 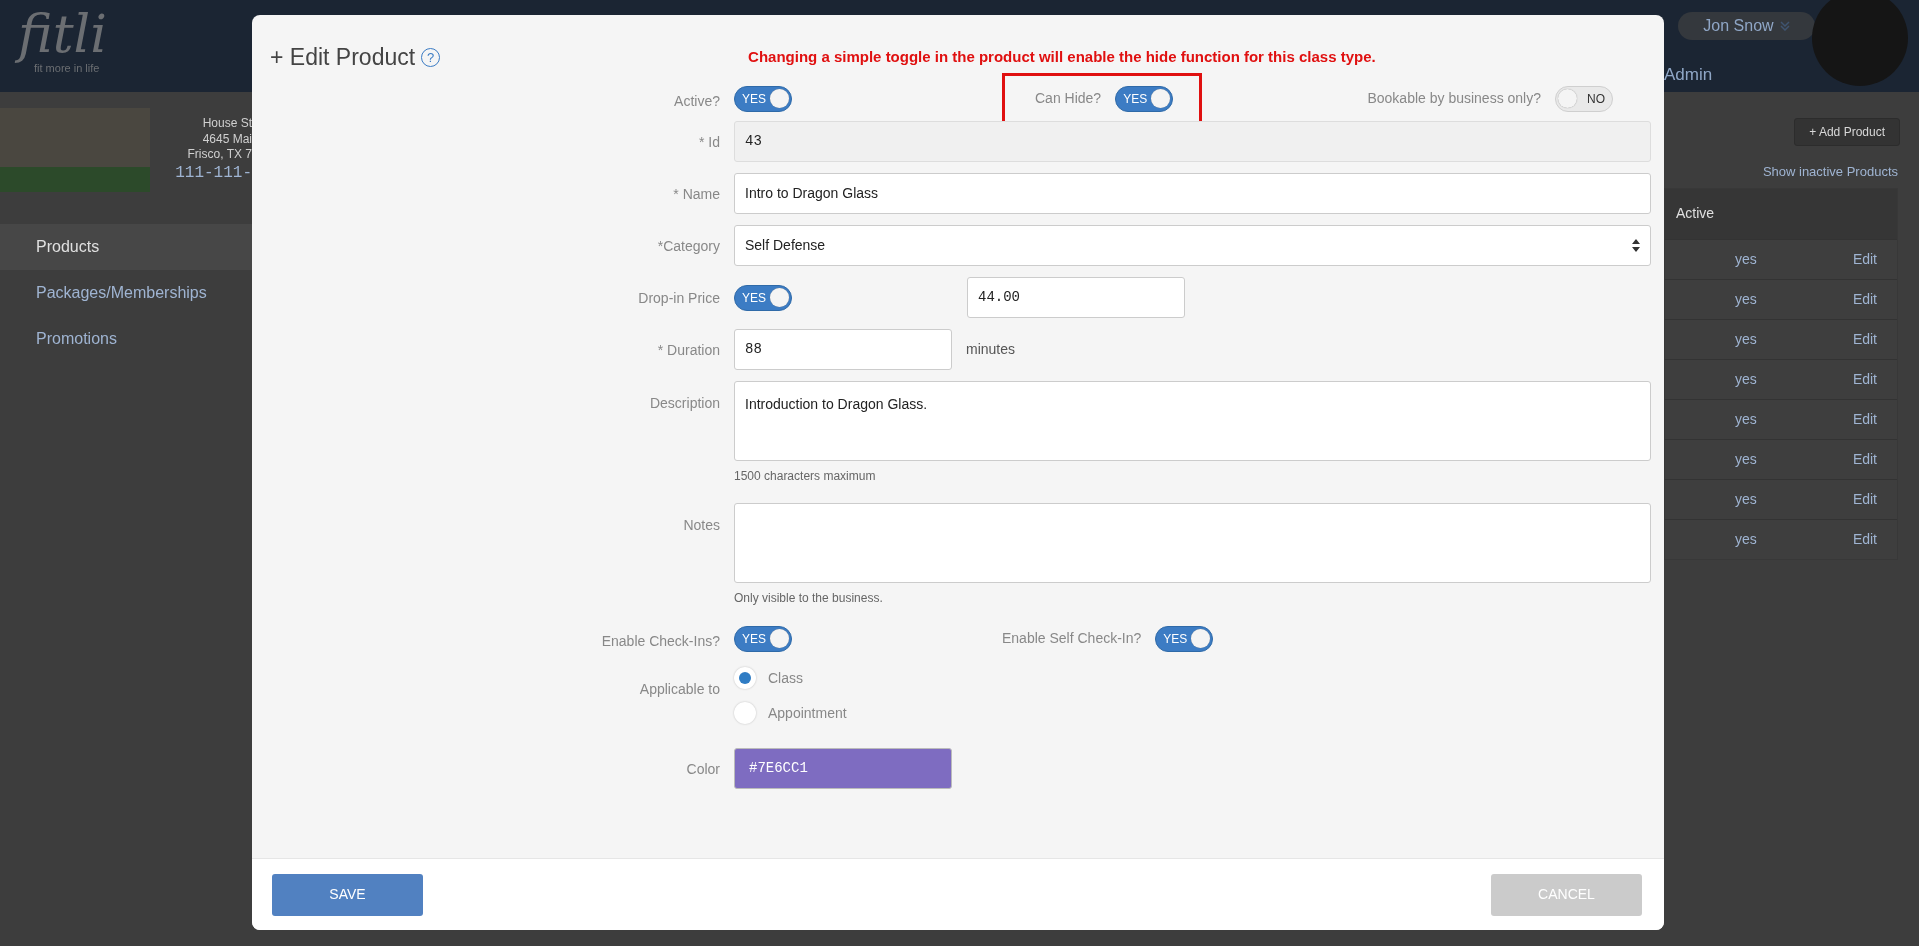 What do you see at coordinates (343, 57) in the screenshot?
I see `modal-title: + Edit Product` at bounding box center [343, 57].